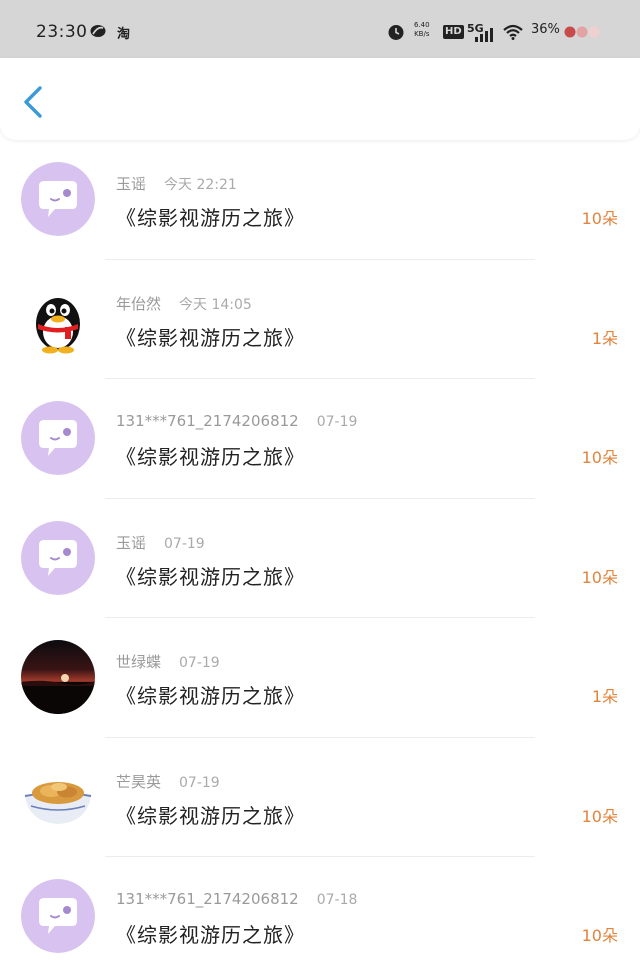 This screenshot has height=977, width=640. What do you see at coordinates (320, 99) in the screenshot?
I see `top-nav-bar` at bounding box center [320, 99].